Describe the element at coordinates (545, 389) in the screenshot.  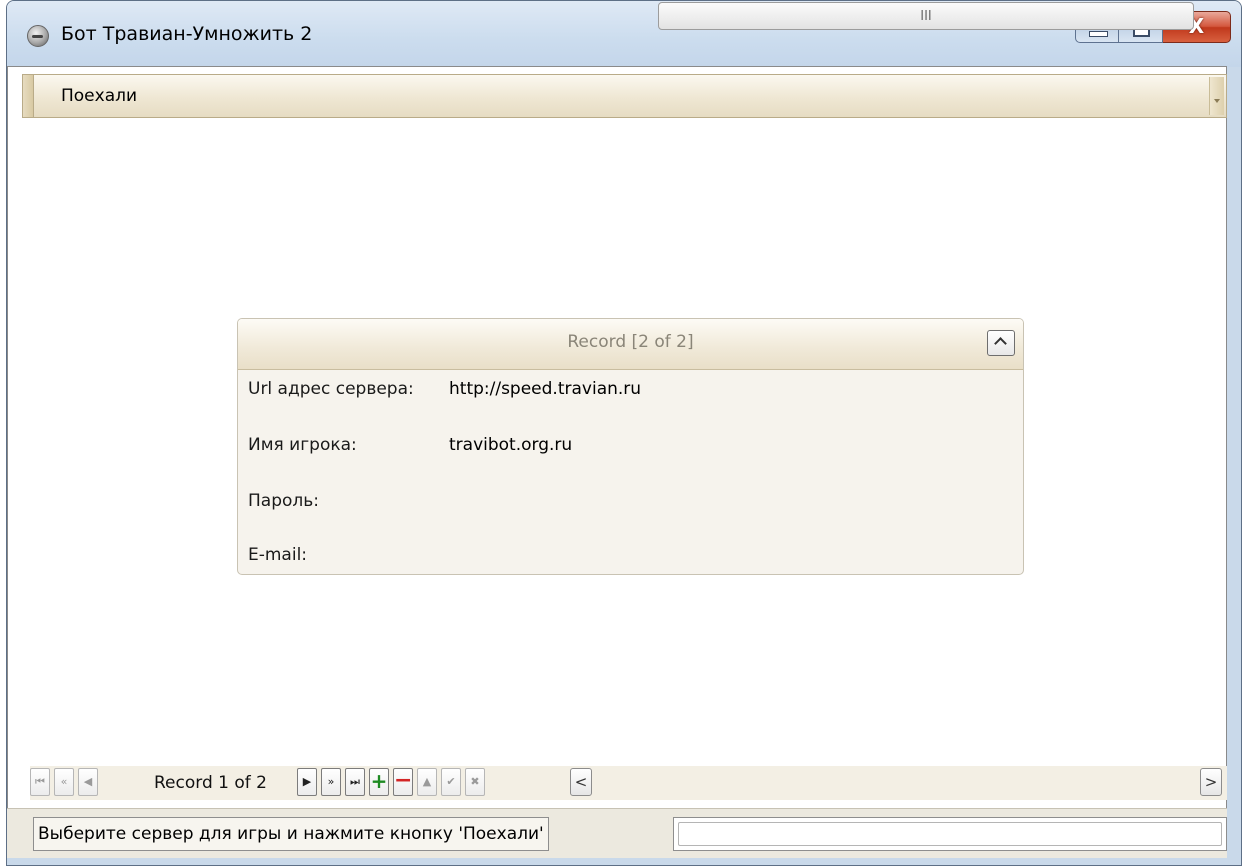
I see `server-url-value: http://speed.travian.ru` at that location.